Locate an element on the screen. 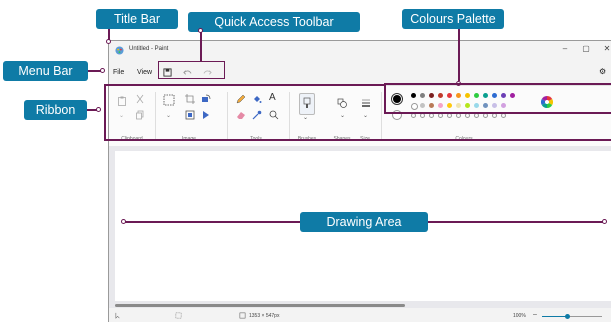 The height and width of the screenshot is (322, 611). ribbon-highlight-bottom is located at coordinates (357, 140).